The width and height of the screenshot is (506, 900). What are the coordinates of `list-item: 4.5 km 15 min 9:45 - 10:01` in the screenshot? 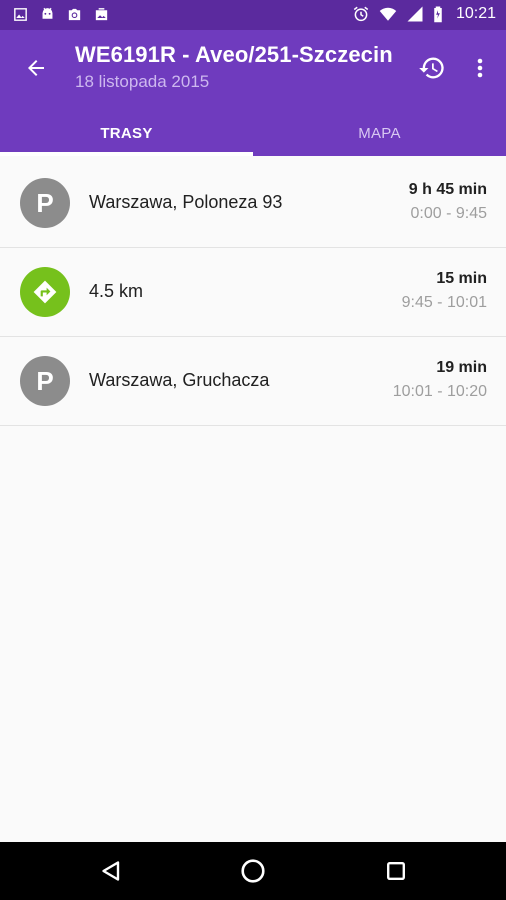 It's located at (253, 292).